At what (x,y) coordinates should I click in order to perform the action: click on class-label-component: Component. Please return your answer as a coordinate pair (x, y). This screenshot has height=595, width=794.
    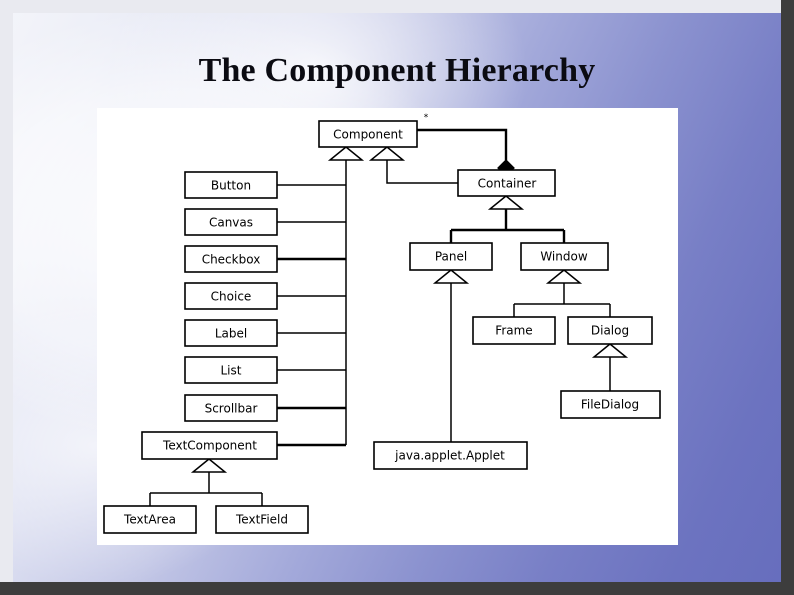
    Looking at the image, I should click on (368, 135).